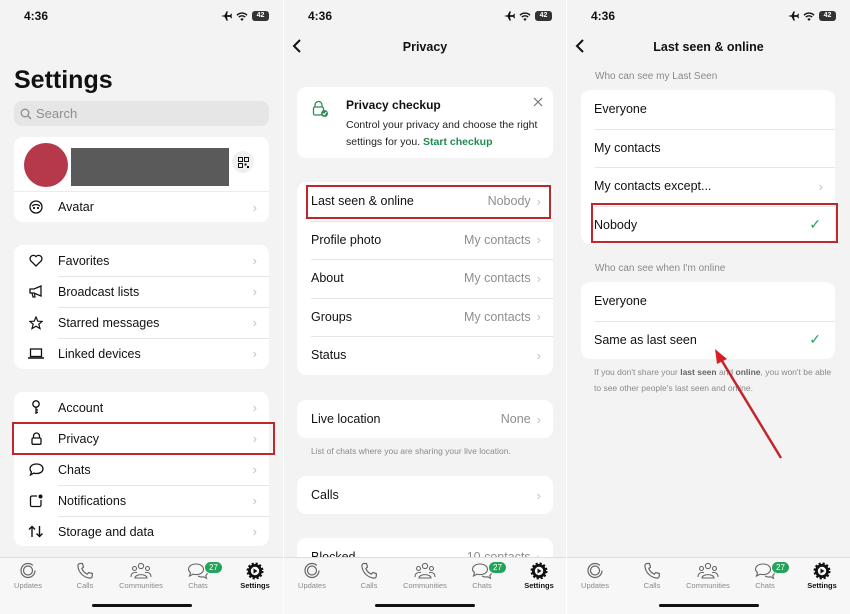 This screenshot has height=614, width=850. I want to click on item-label: Chats, so click(74, 469).